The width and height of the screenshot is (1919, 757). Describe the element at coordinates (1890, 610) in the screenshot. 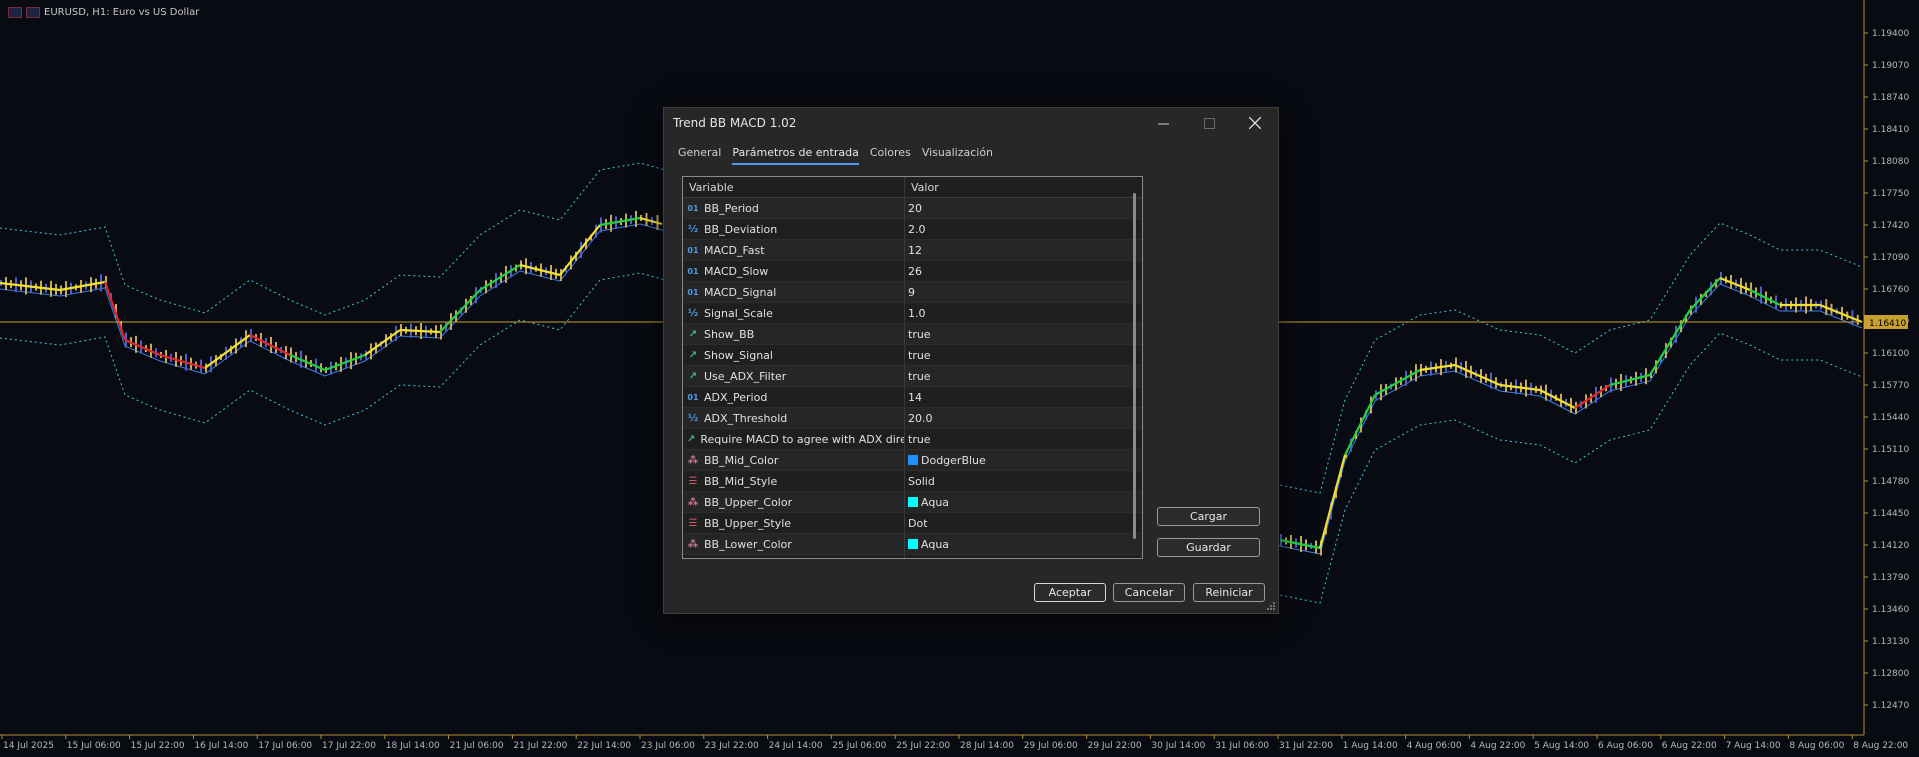

I see `price-tick-label: 1.13460` at that location.